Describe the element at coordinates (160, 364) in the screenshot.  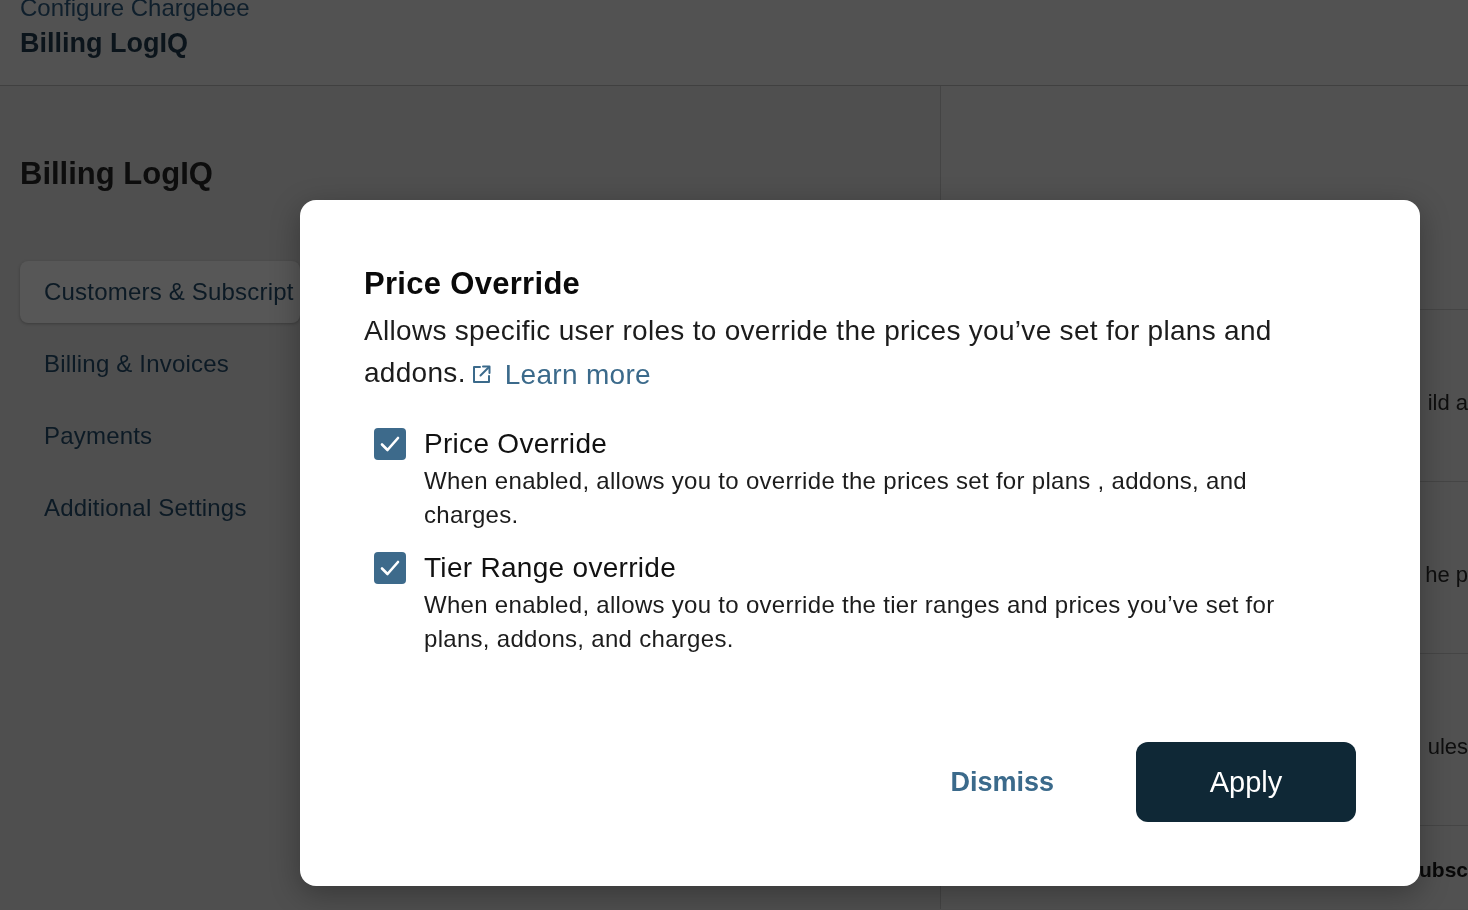
I see `sidebar-item: Billing & Invoices` at that location.